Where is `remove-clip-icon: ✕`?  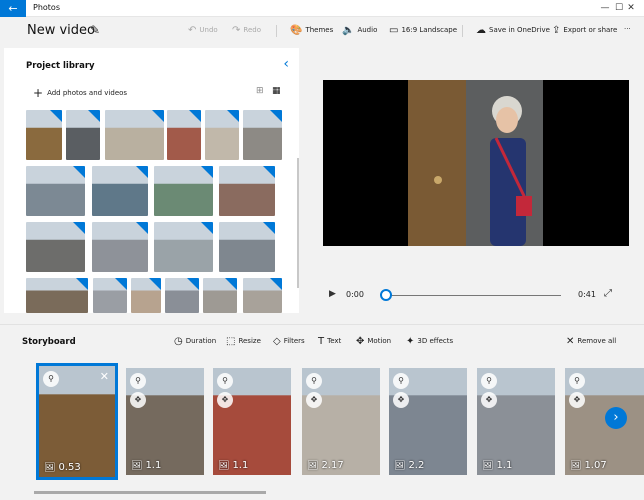 remove-clip-icon: ✕ is located at coordinates (104, 376).